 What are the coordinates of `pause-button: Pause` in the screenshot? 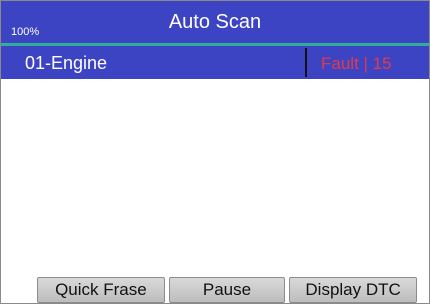 It's located at (227, 290).